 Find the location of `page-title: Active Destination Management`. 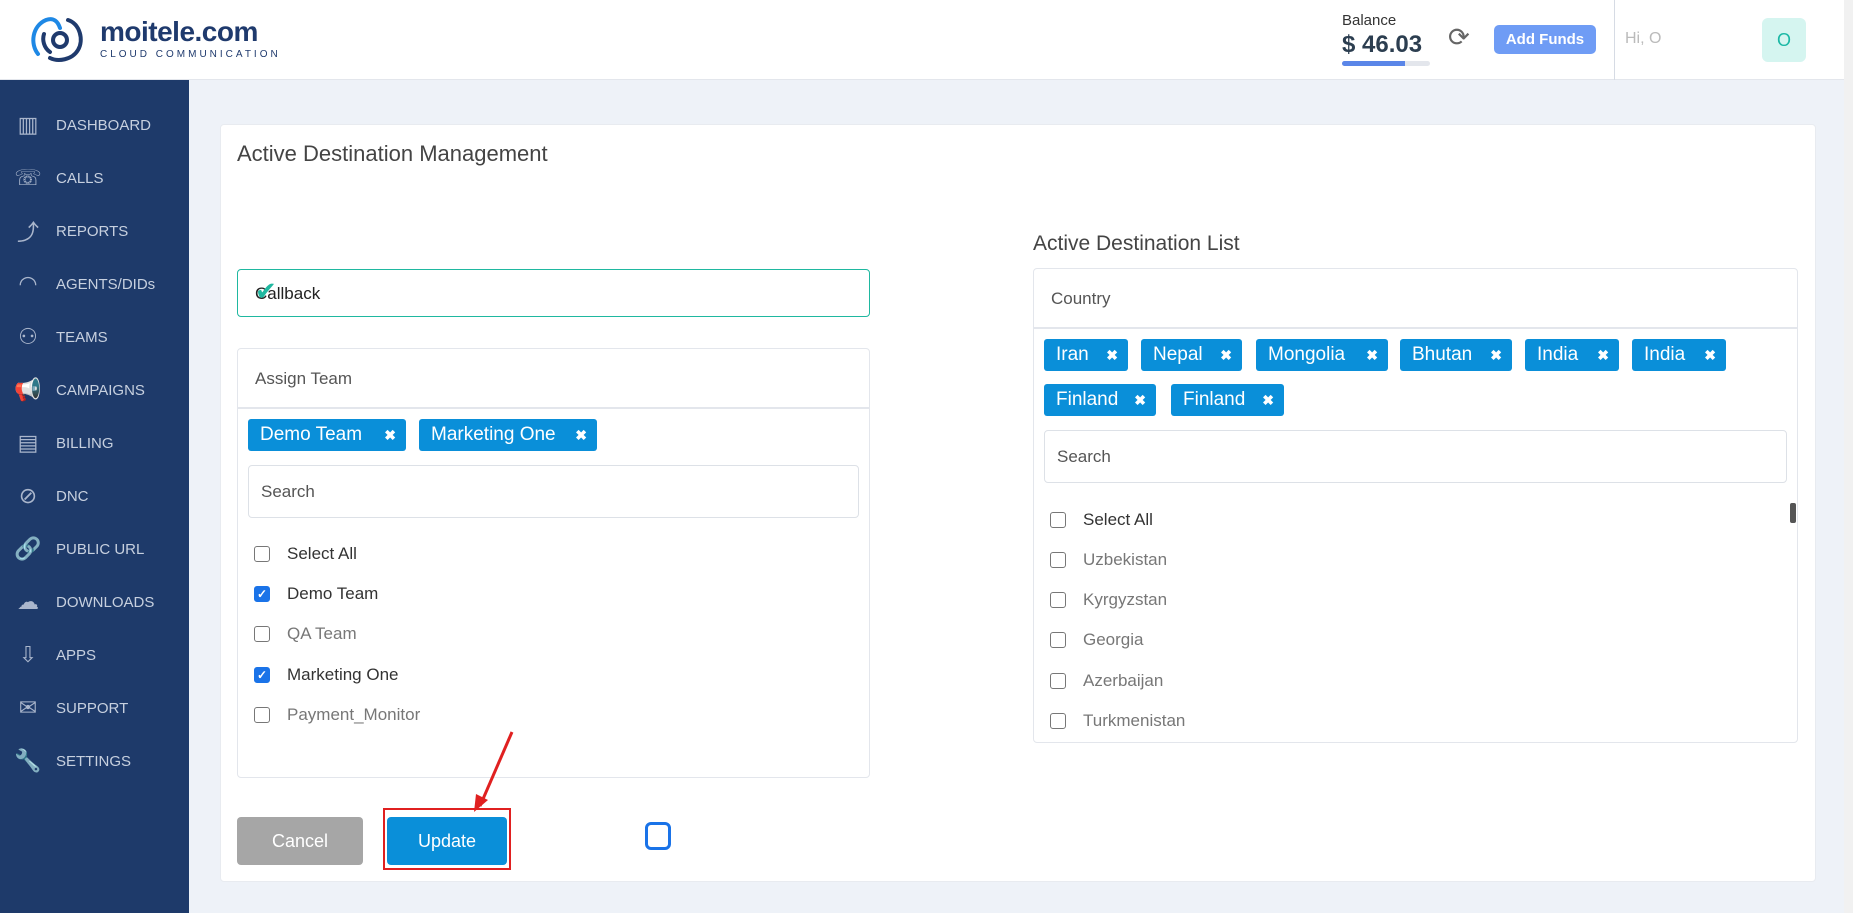

page-title: Active Destination Management is located at coordinates (392, 153).